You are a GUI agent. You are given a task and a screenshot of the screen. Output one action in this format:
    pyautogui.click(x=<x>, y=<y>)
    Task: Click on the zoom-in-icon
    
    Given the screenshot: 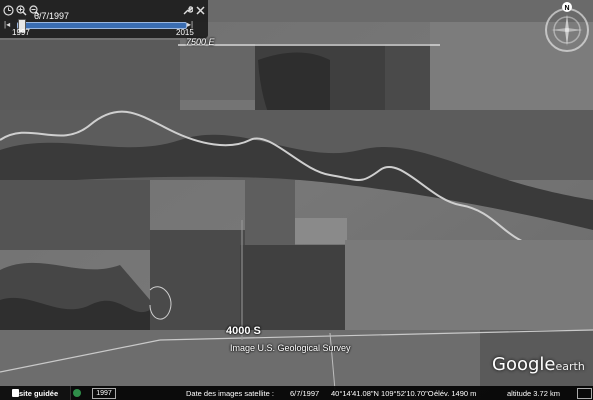 What is the action you would take?
    pyautogui.click(x=21, y=9)
    